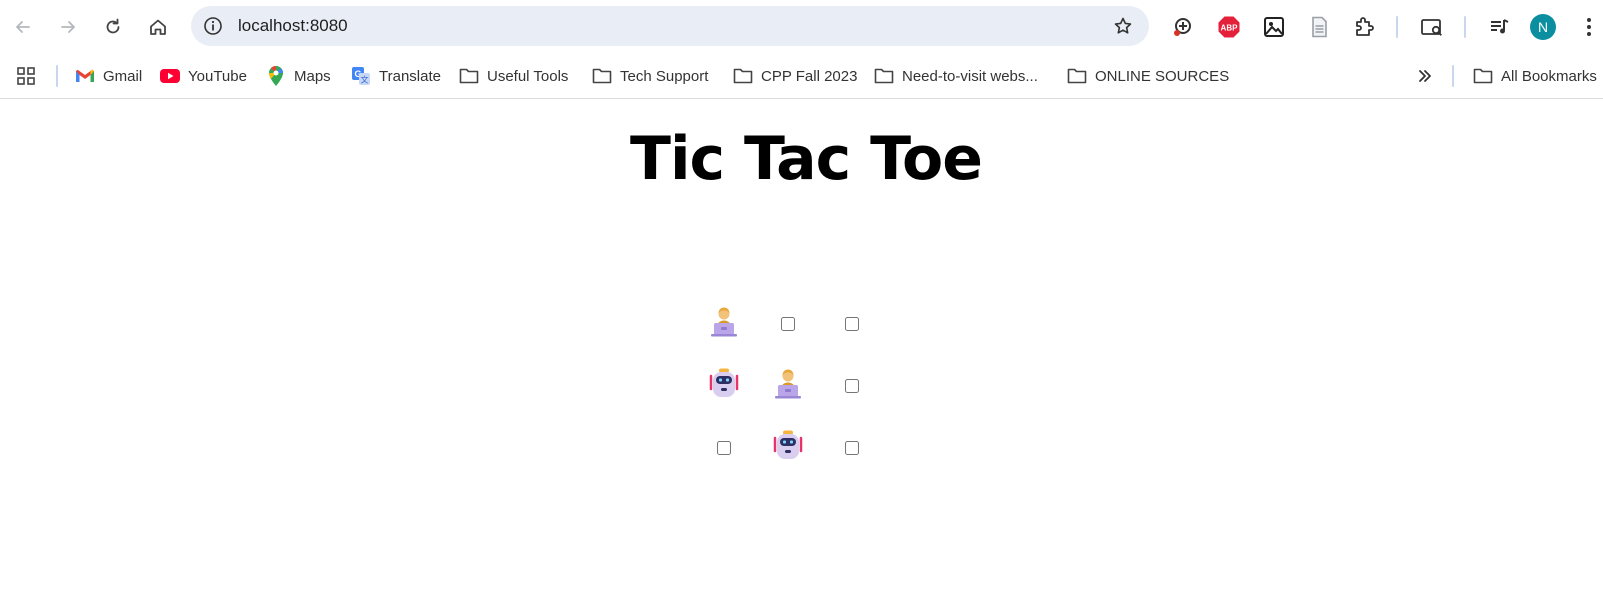  I want to click on bookmark-label: Useful Tools, so click(528, 76).